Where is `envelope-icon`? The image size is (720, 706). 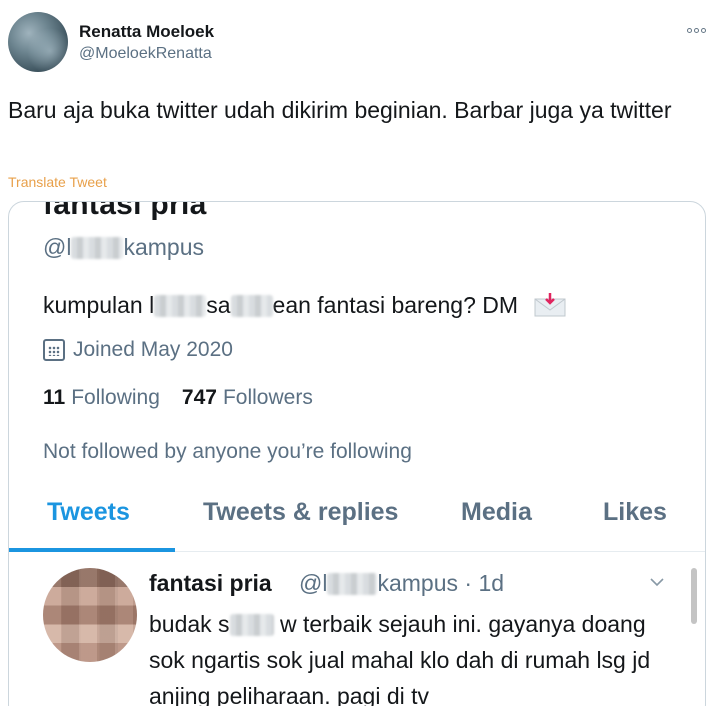
envelope-icon is located at coordinates (550, 305).